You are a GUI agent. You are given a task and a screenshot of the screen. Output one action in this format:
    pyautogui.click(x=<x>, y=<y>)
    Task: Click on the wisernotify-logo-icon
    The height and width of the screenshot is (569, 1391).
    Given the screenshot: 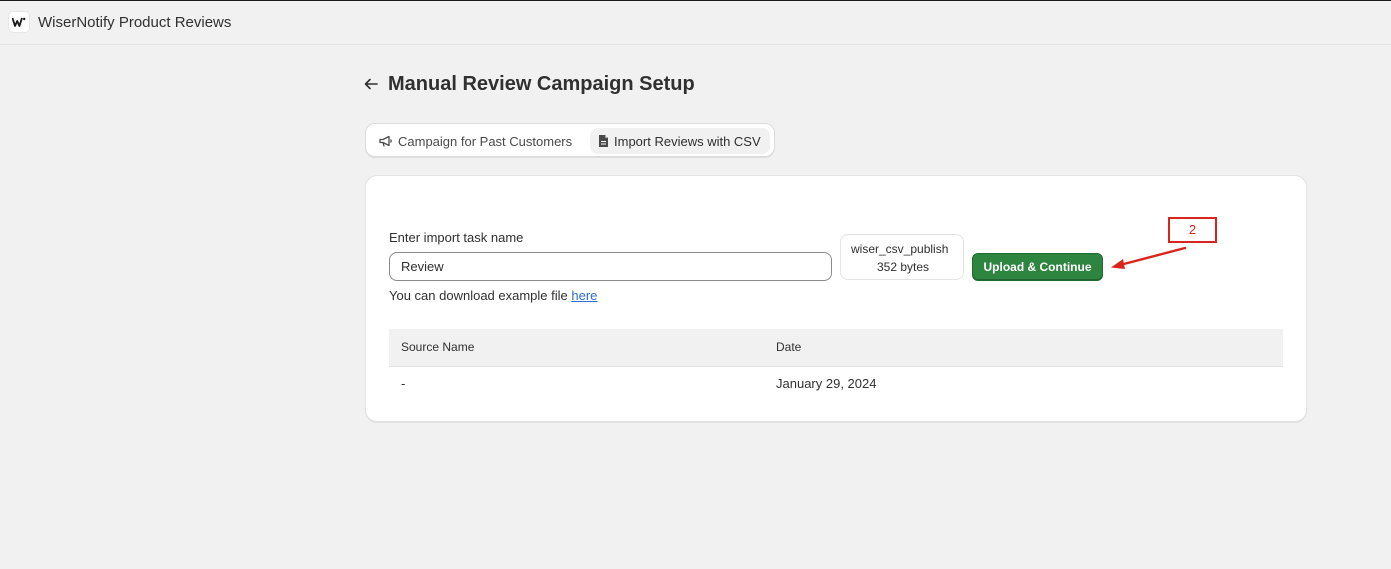 What is the action you would take?
    pyautogui.click(x=19, y=22)
    